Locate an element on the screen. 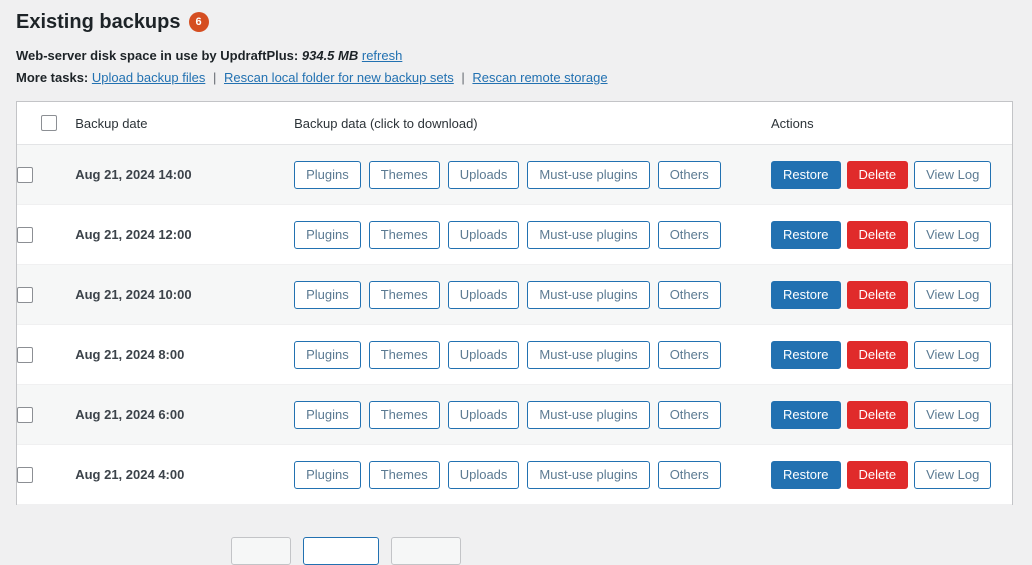 Image resolution: width=1032 pixels, height=565 pixels. rescan-local-folder-link: Rescan local folder for new backup sets is located at coordinates (339, 77).